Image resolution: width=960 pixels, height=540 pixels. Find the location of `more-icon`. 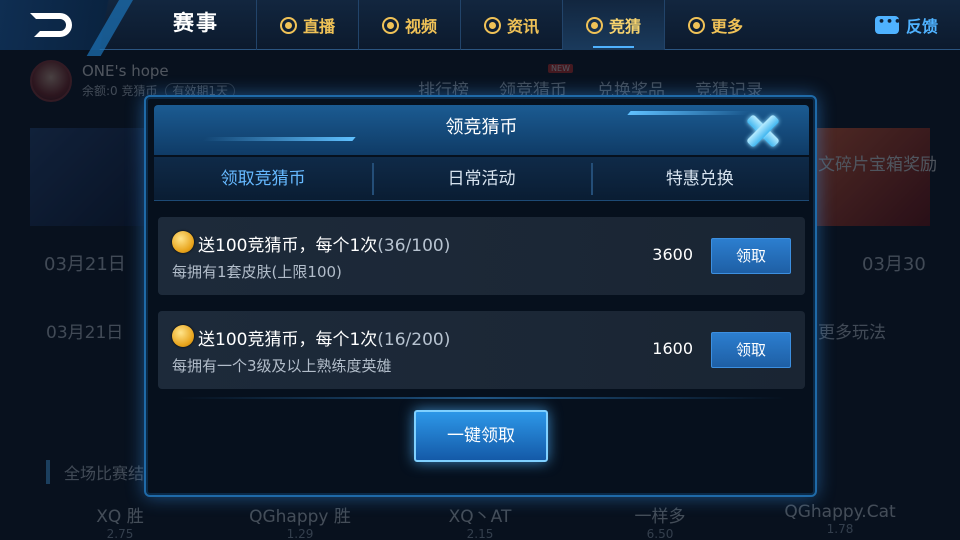

more-icon is located at coordinates (696, 25).